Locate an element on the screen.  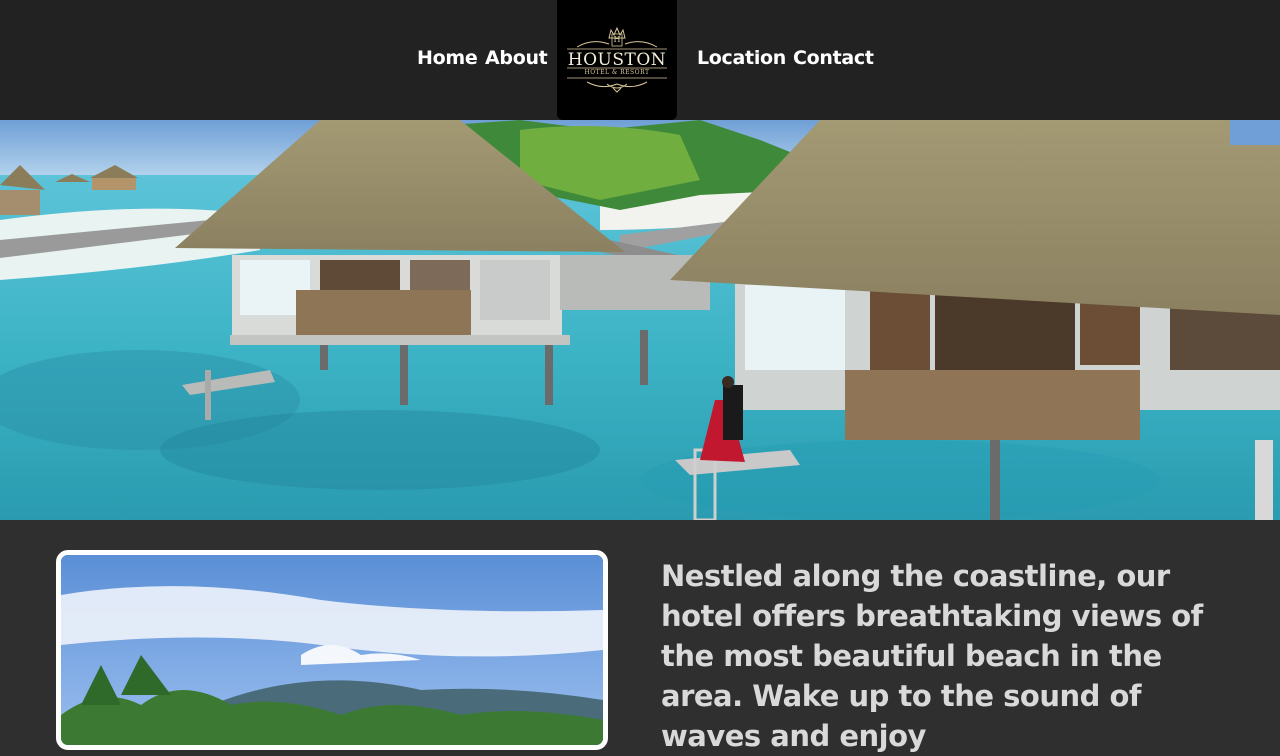
nav-link-location: Location is located at coordinates (741, 58).